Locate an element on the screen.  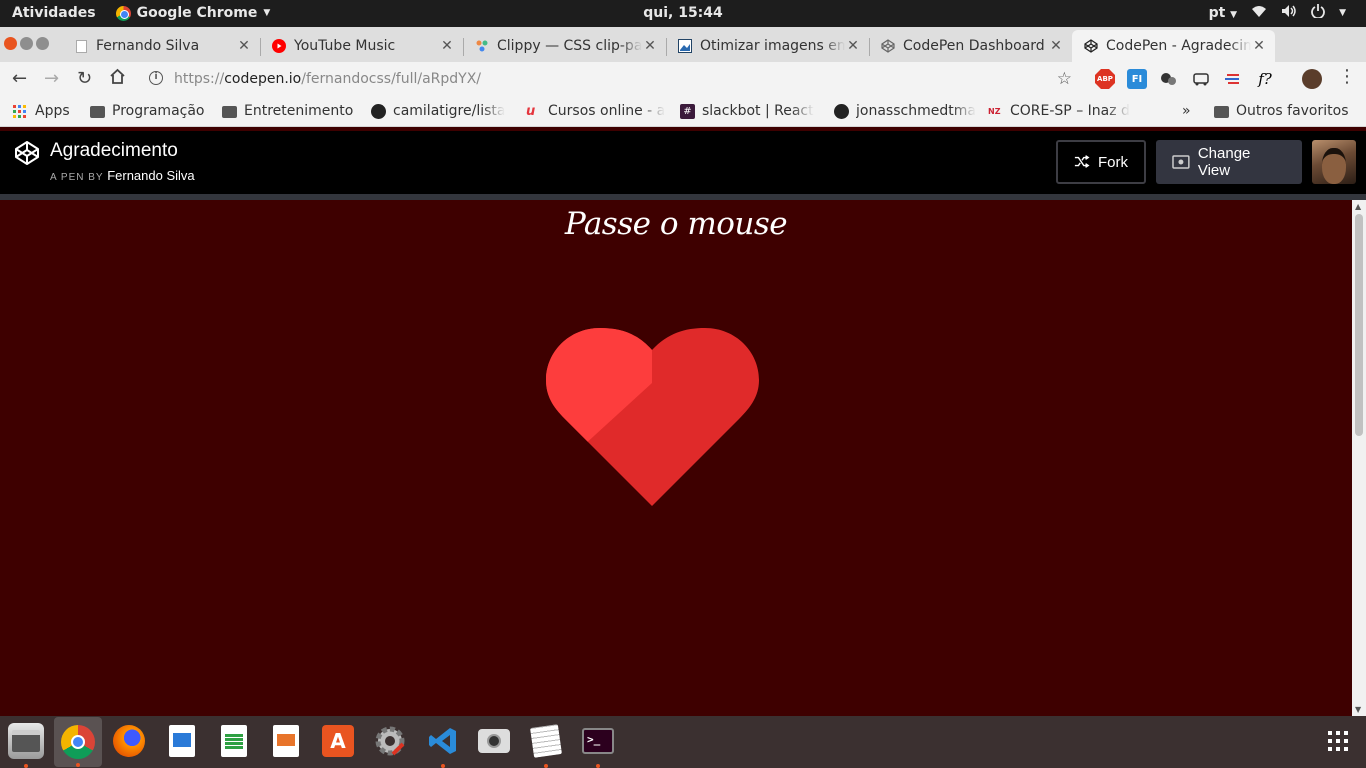
bookmark-outros-favoritos: Outros favoritos is located at coordinates (1281, 111).